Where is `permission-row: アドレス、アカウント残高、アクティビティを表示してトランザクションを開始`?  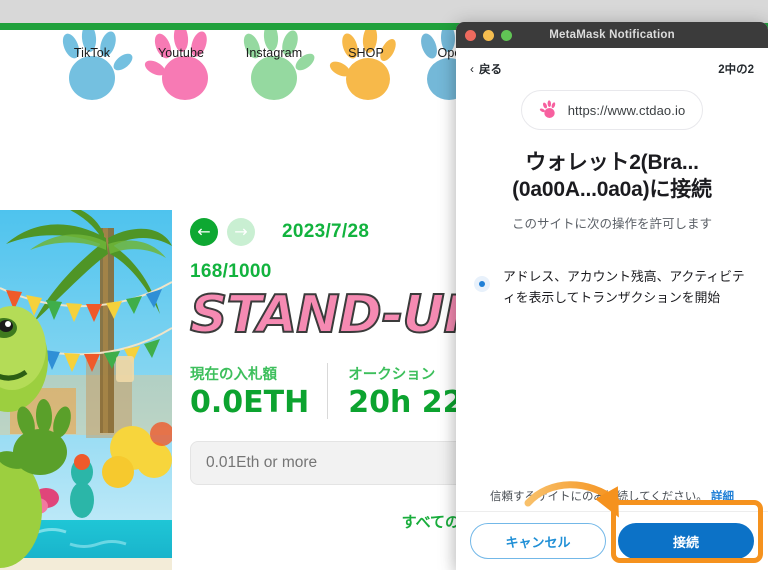
permission-row: アドレス、アカウント残高、アクティビティを表示してトランザクションを開始 is located at coordinates (612, 287).